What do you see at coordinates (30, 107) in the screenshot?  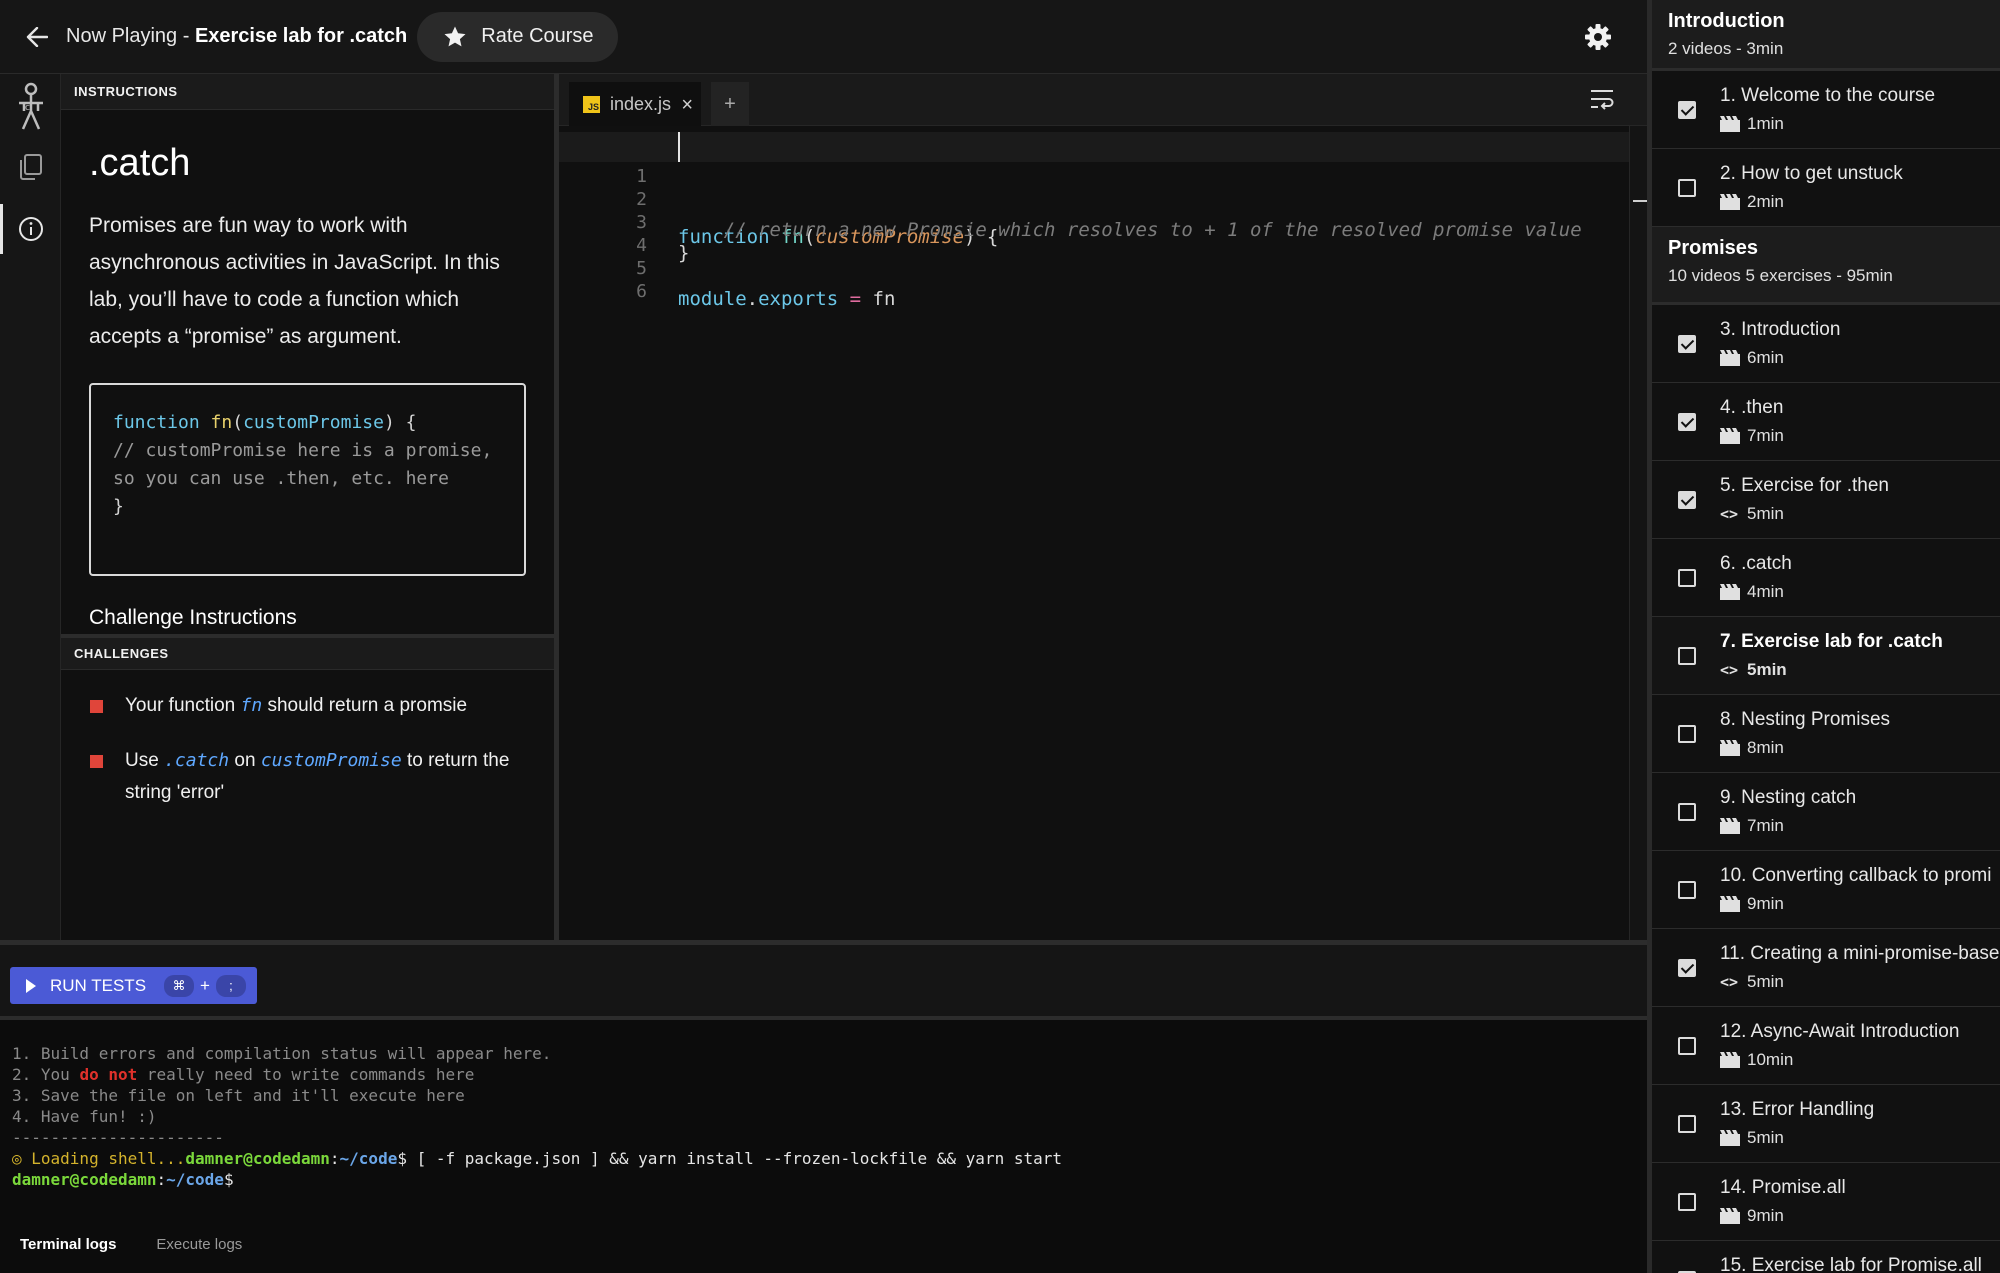 I see `rail-logo: c` at bounding box center [30, 107].